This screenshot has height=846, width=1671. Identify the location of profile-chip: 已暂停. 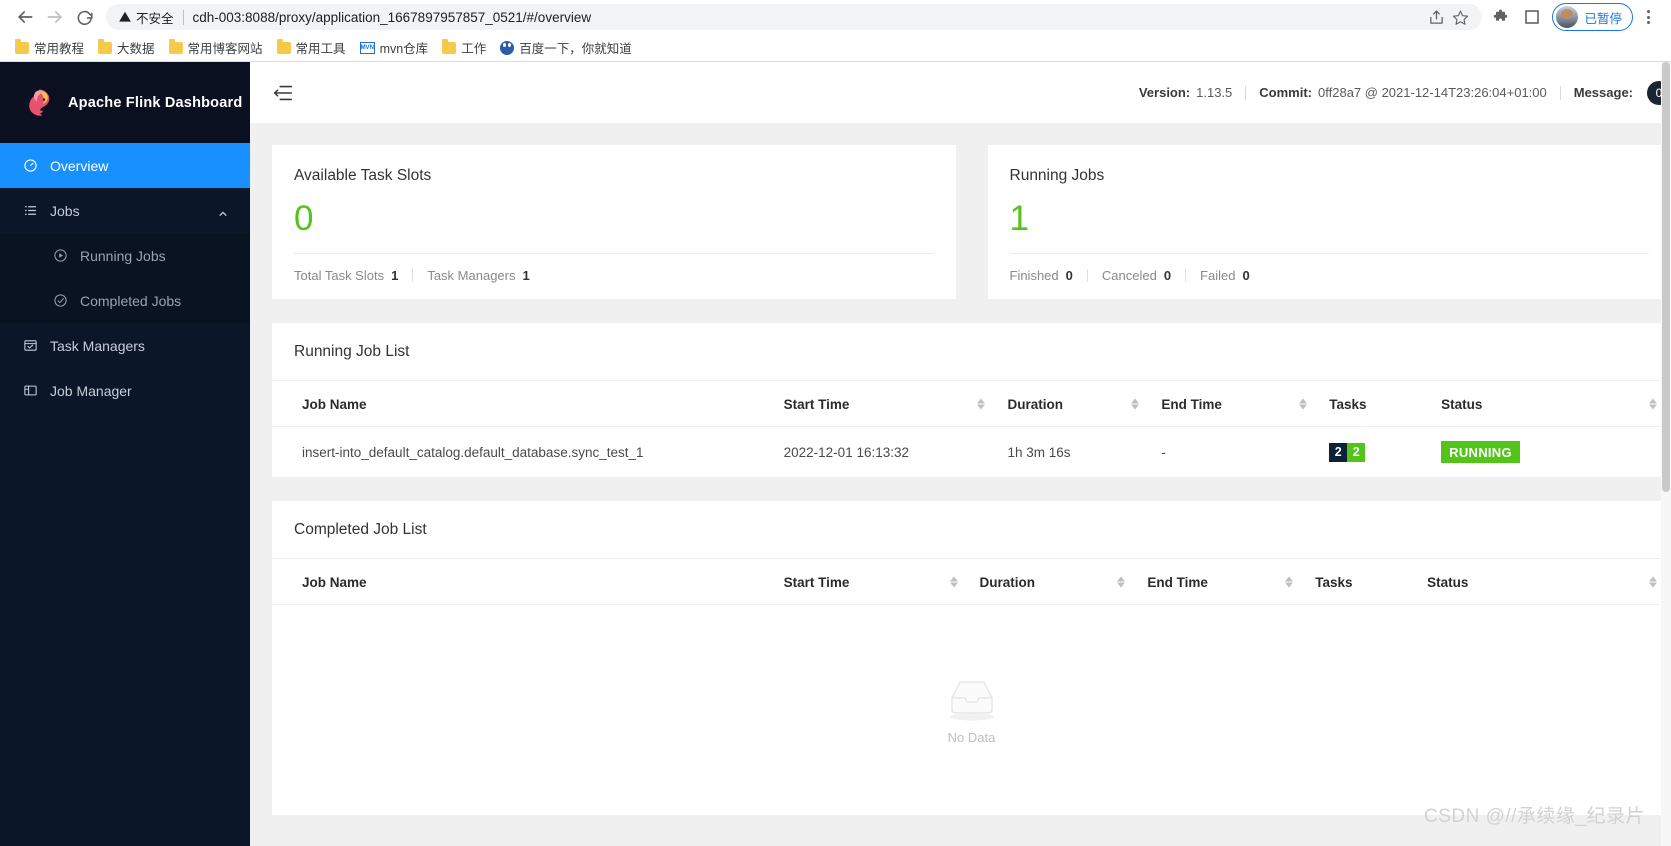
(1592, 17).